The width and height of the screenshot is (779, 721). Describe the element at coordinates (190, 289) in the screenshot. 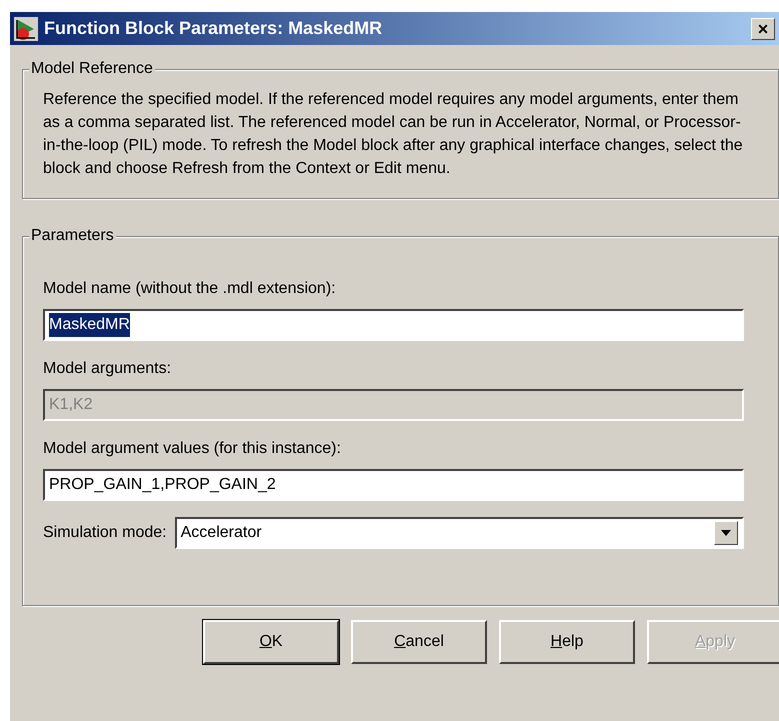

I see `field-label: Model name (without the .mdl extension):` at that location.